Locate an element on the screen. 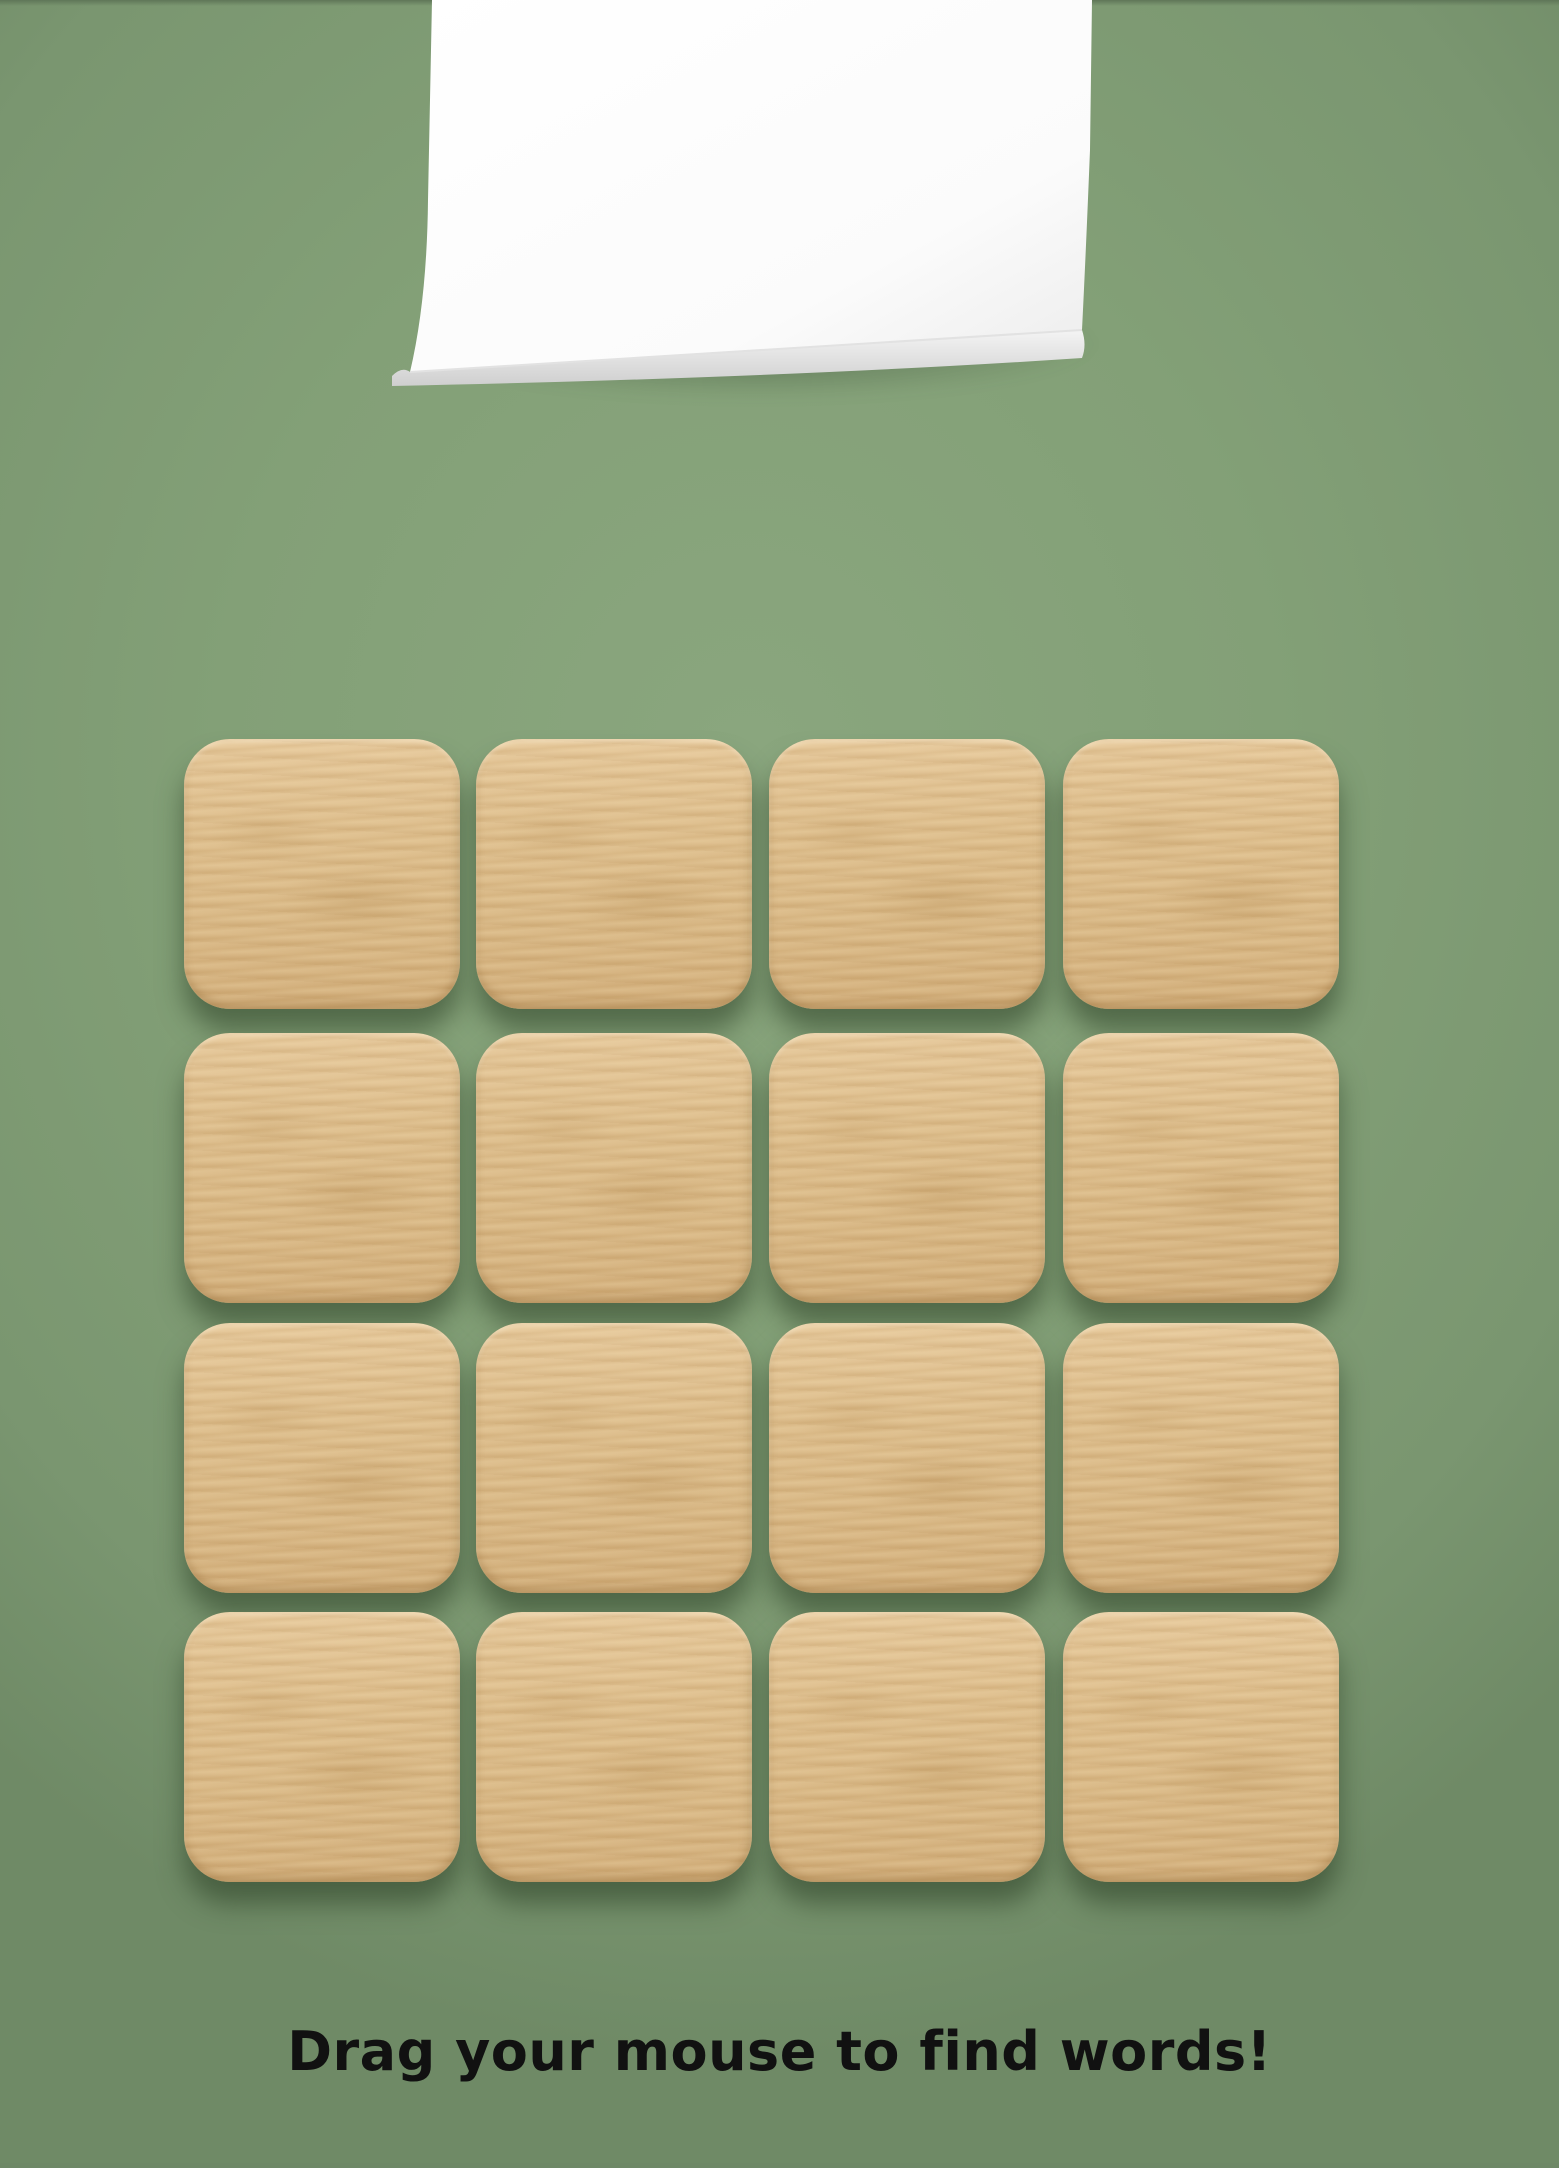 This screenshot has height=2168, width=1559. word-display-paper is located at coordinates (742, 200).